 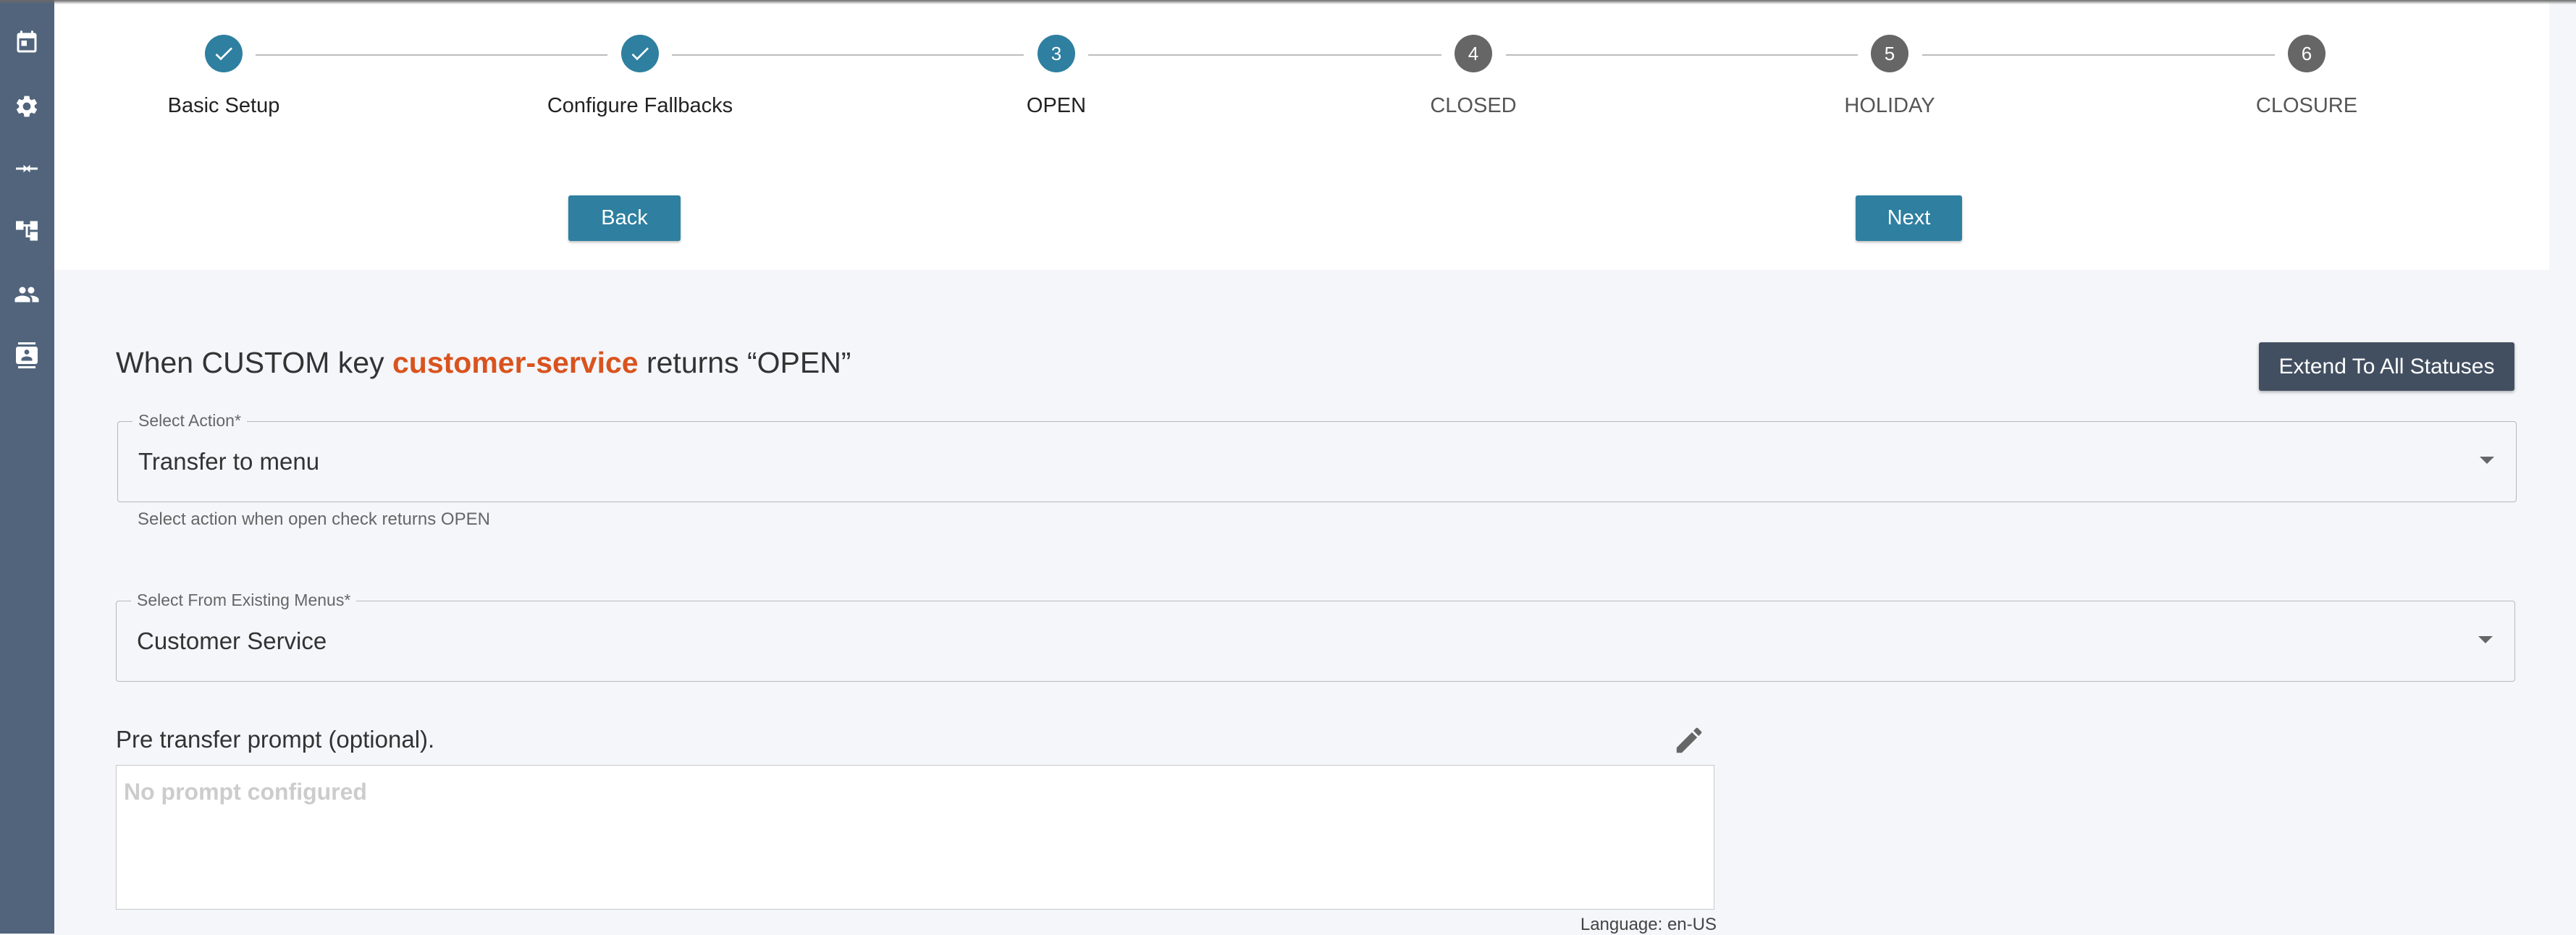 What do you see at coordinates (2386, 366) in the screenshot?
I see `extend-to-all-statuses-button: Extend To All Statuses` at bounding box center [2386, 366].